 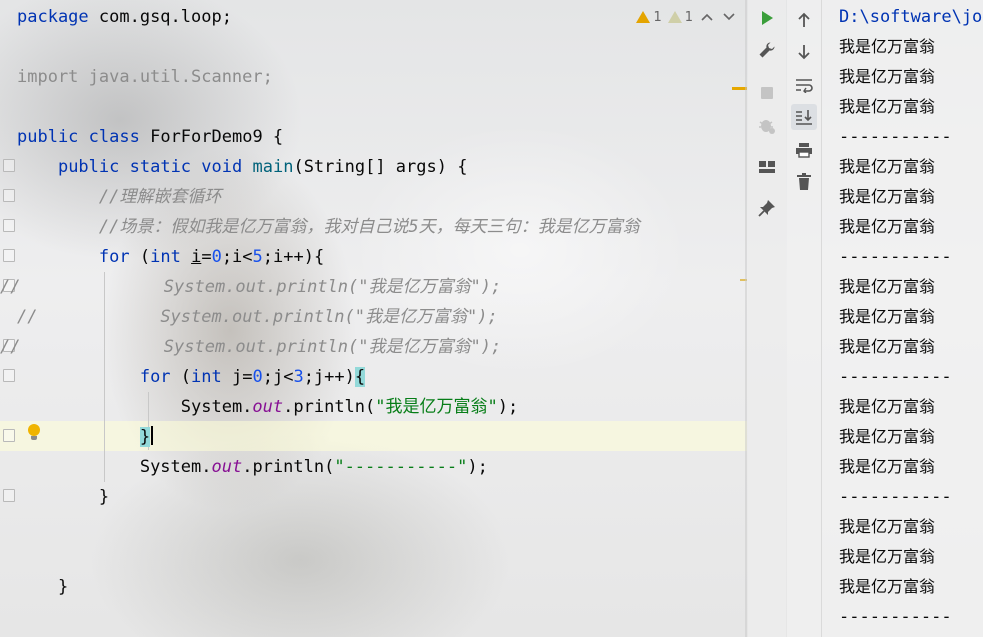 I want to click on layout-icon, so click(x=767, y=167).